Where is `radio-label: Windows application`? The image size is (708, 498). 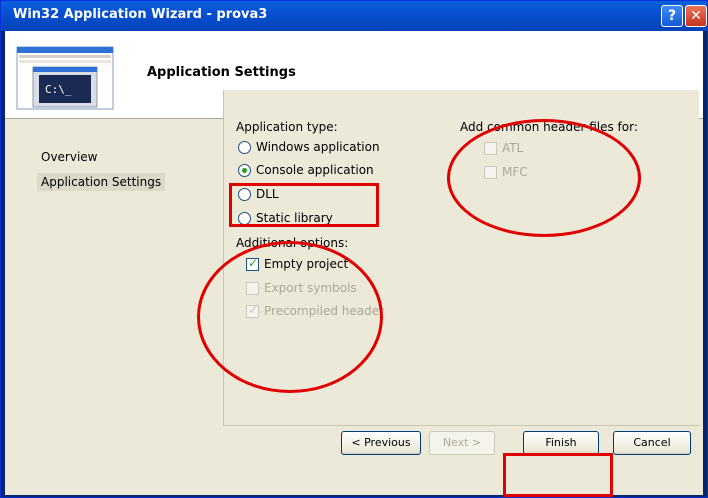
radio-label: Windows application is located at coordinates (318, 147).